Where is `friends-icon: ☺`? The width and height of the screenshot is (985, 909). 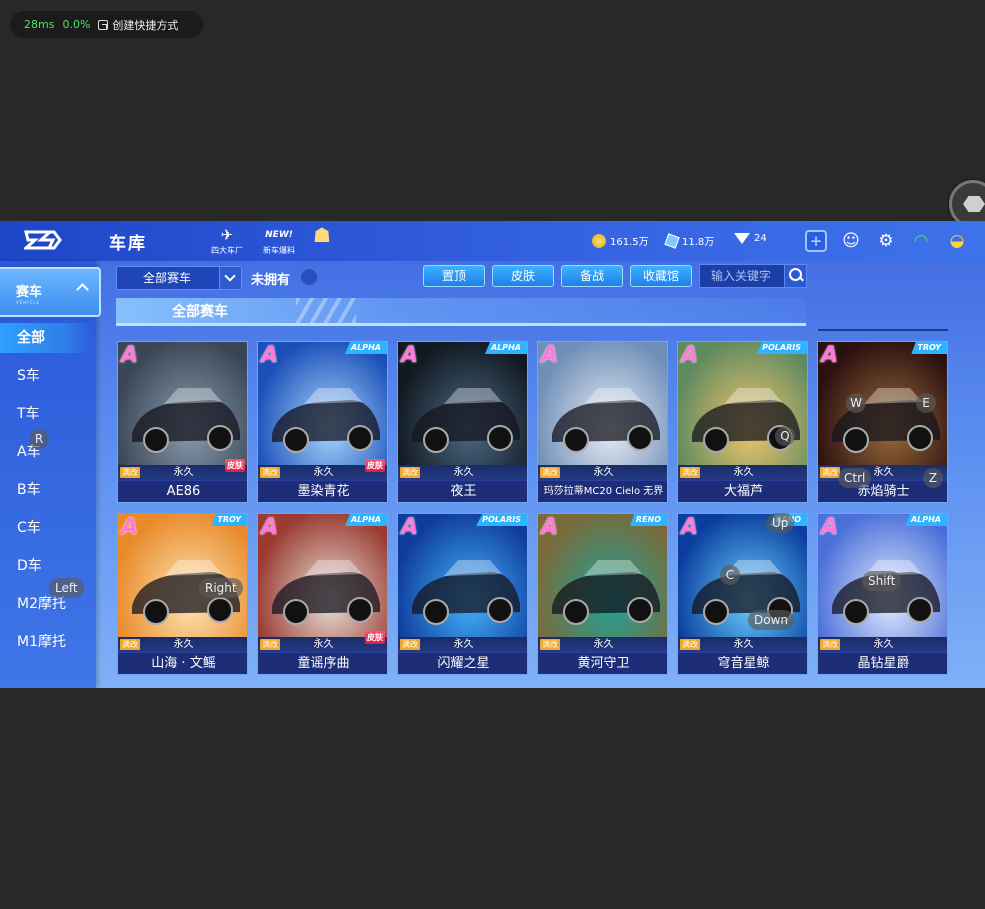 friends-icon: ☺ is located at coordinates (851, 241).